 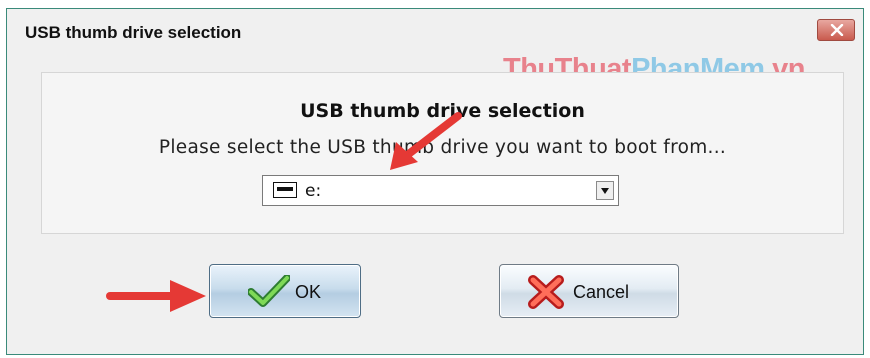 I want to click on drive-select-value: e:, so click(x=313, y=191).